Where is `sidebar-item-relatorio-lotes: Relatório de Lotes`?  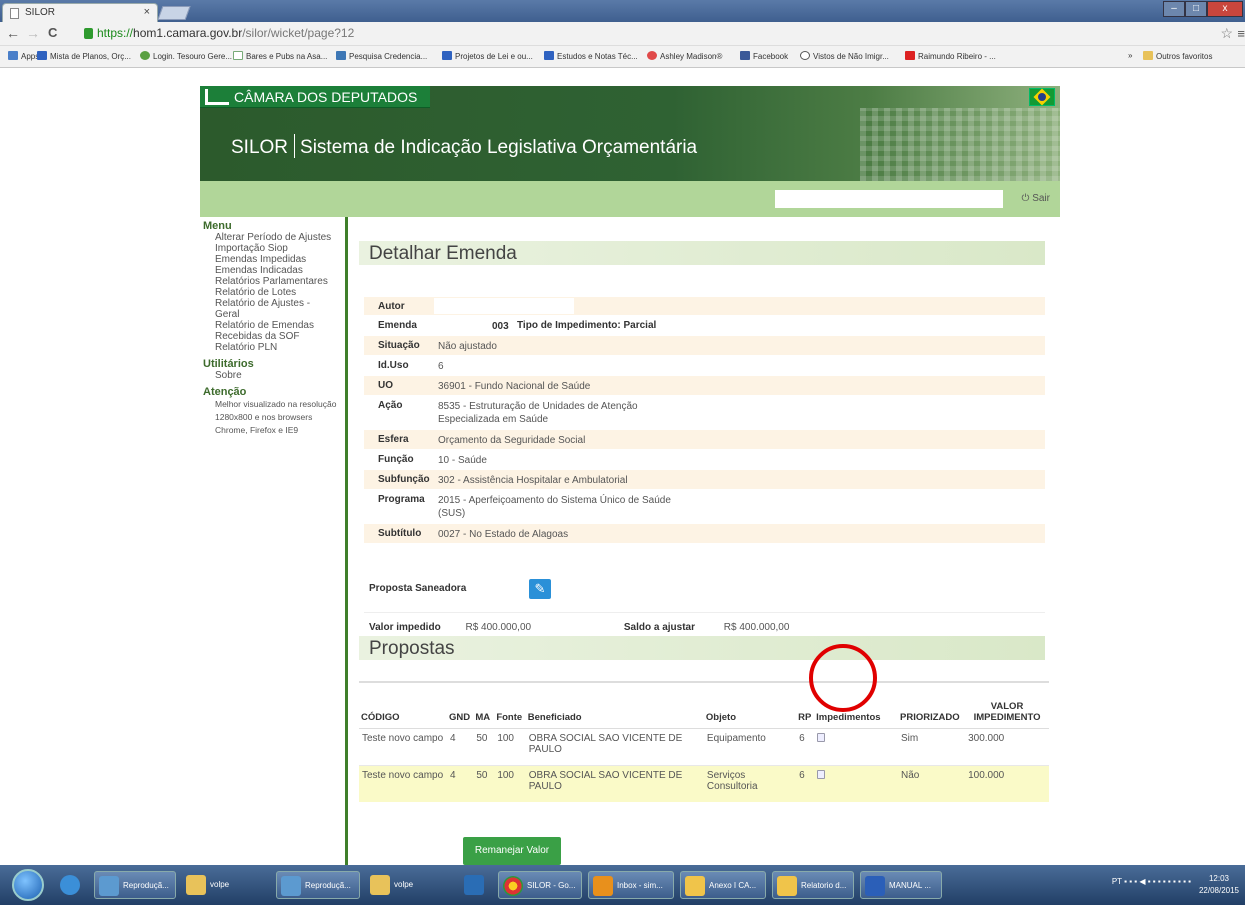
sidebar-item-relatorio-lotes: Relatório de Lotes is located at coordinates (272, 292).